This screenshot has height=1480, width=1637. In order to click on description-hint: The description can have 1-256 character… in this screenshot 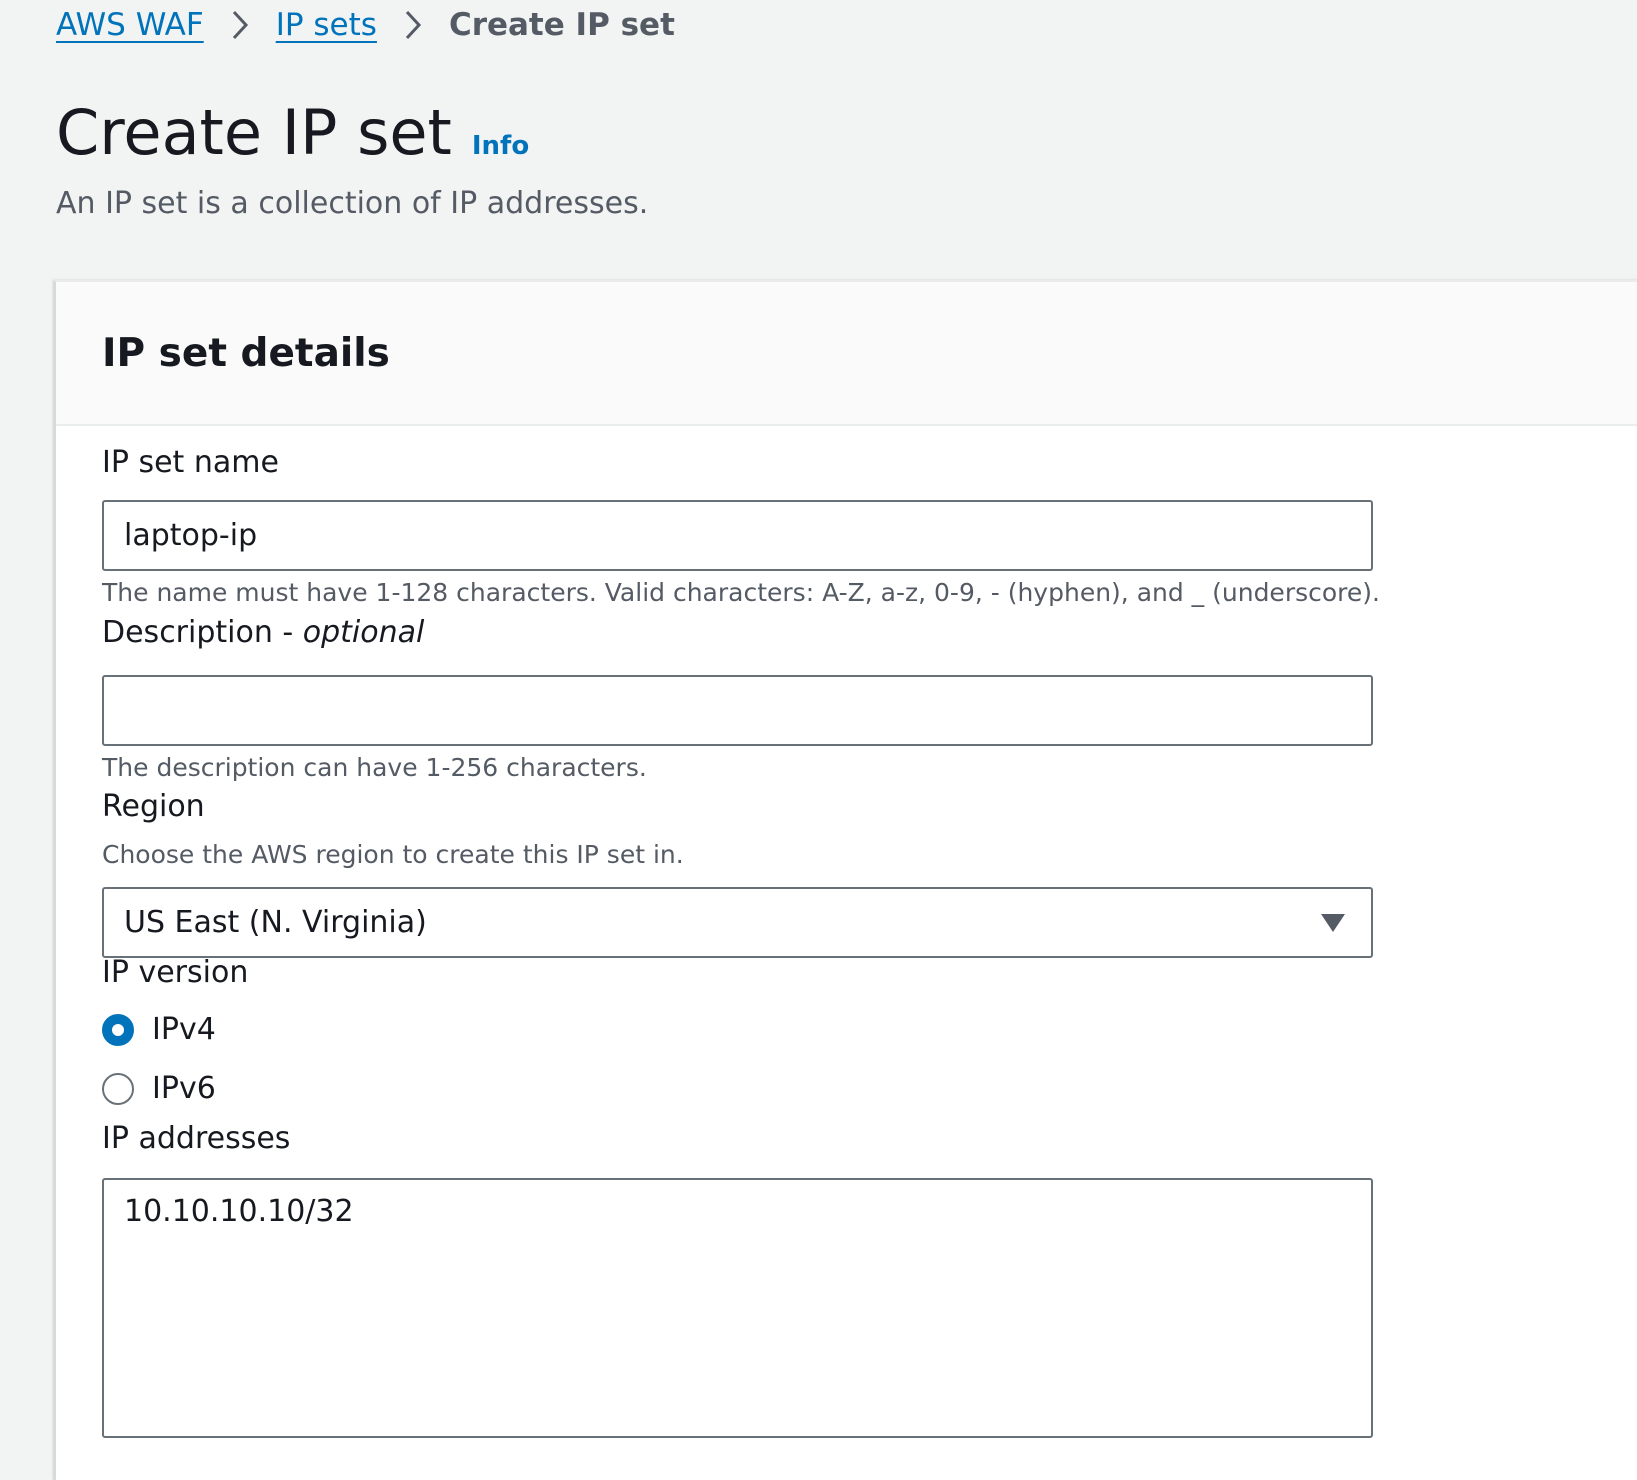, I will do `click(374, 767)`.